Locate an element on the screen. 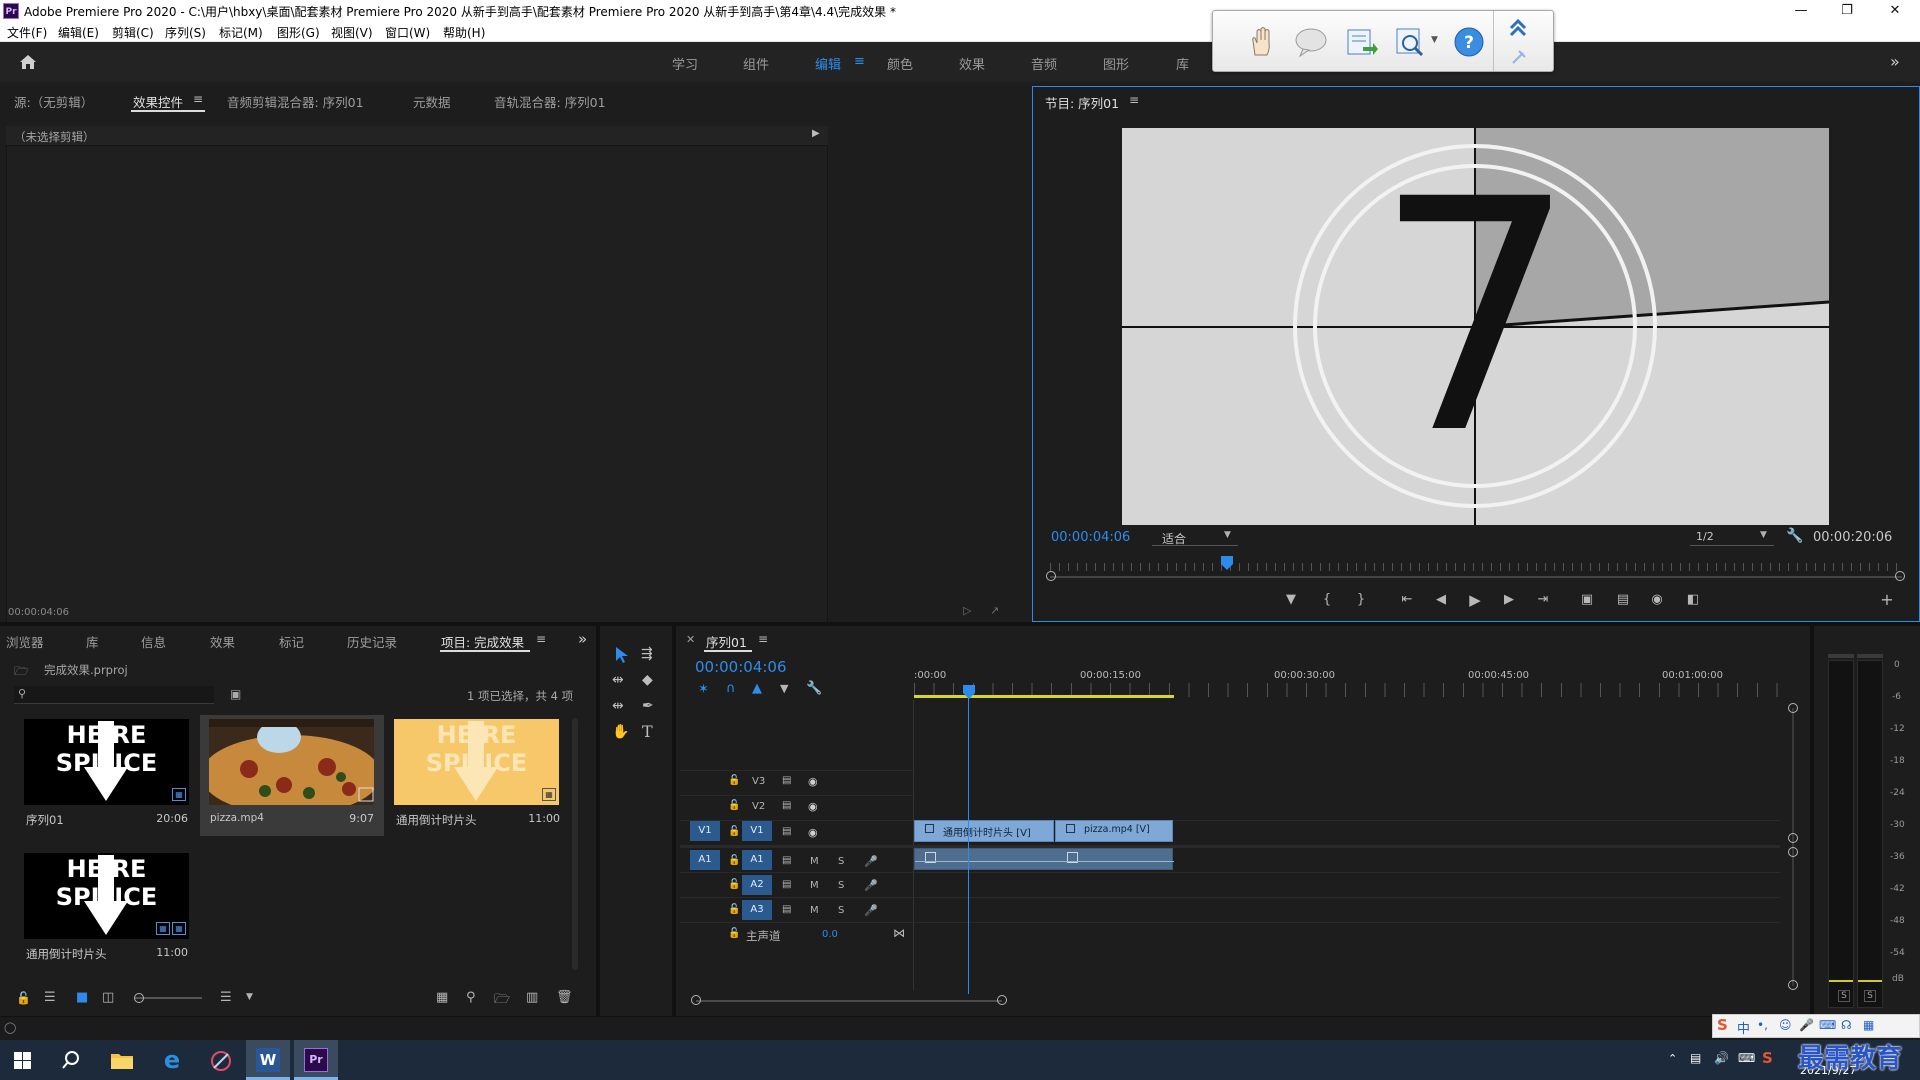 The width and height of the screenshot is (1920, 1080). zoom-slider-handle is located at coordinates (139, 998).